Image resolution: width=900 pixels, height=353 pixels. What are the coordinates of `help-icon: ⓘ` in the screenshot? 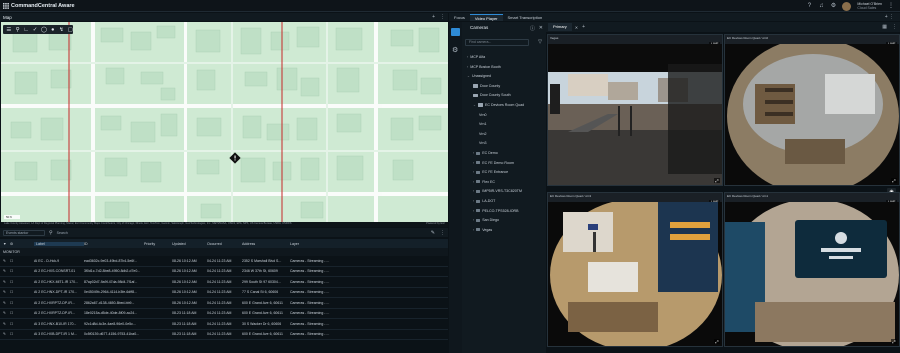 It's located at (532, 28).